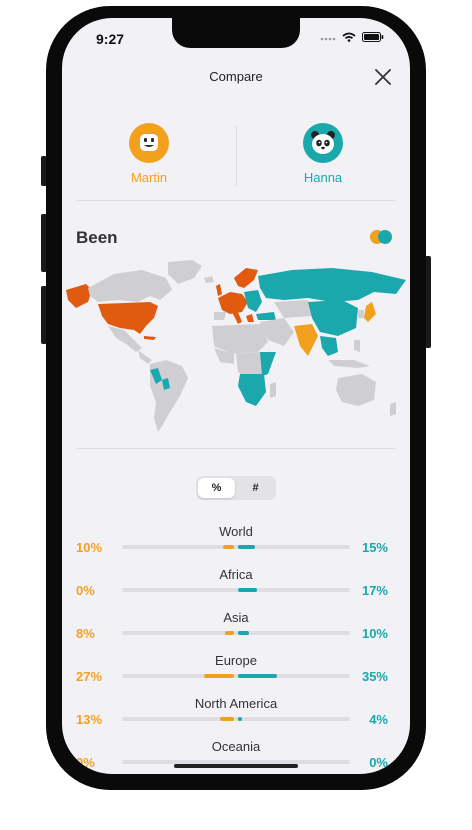 This screenshot has height=830, width=472. What do you see at coordinates (236, 33) in the screenshot?
I see `notch` at bounding box center [236, 33].